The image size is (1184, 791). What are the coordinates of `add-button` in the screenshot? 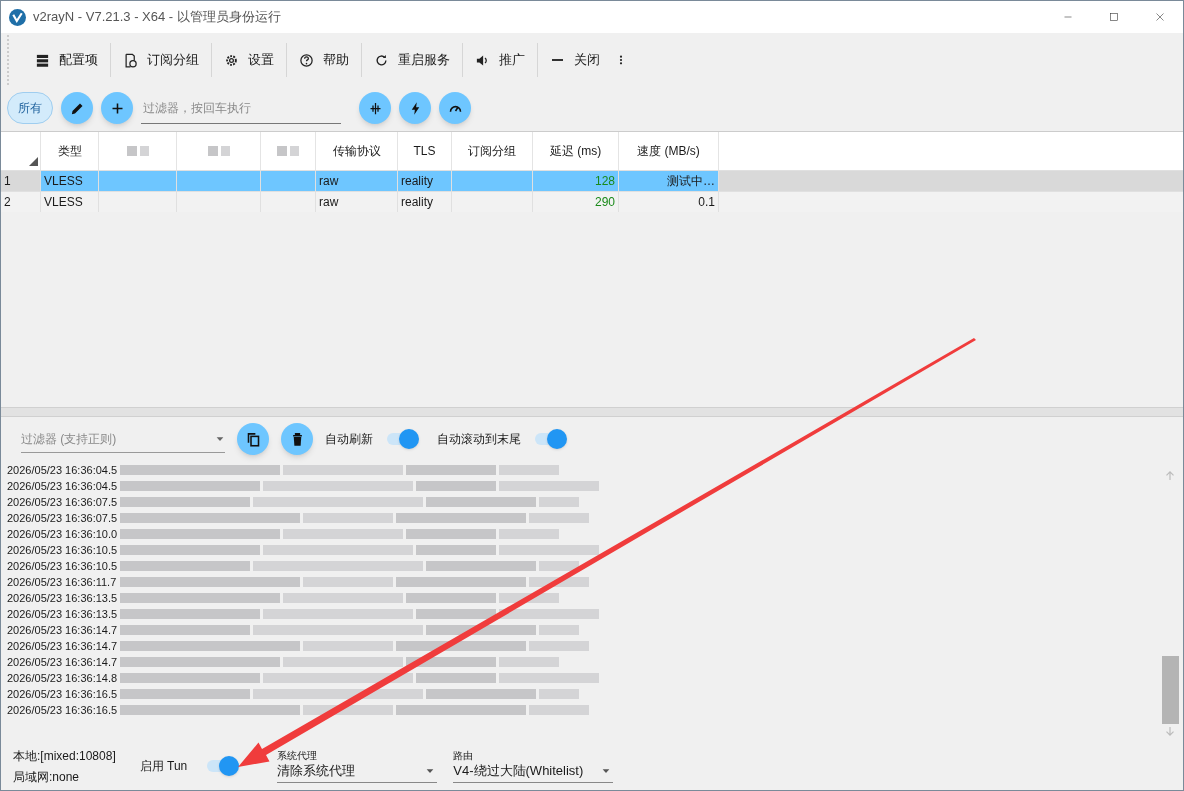 It's located at (117, 108).